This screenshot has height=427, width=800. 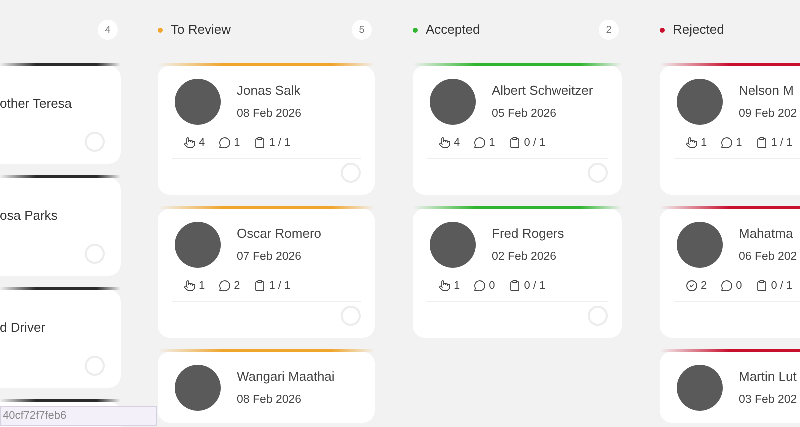 What do you see at coordinates (279, 233) in the screenshot?
I see `candidate-name: Oscar Romero` at bounding box center [279, 233].